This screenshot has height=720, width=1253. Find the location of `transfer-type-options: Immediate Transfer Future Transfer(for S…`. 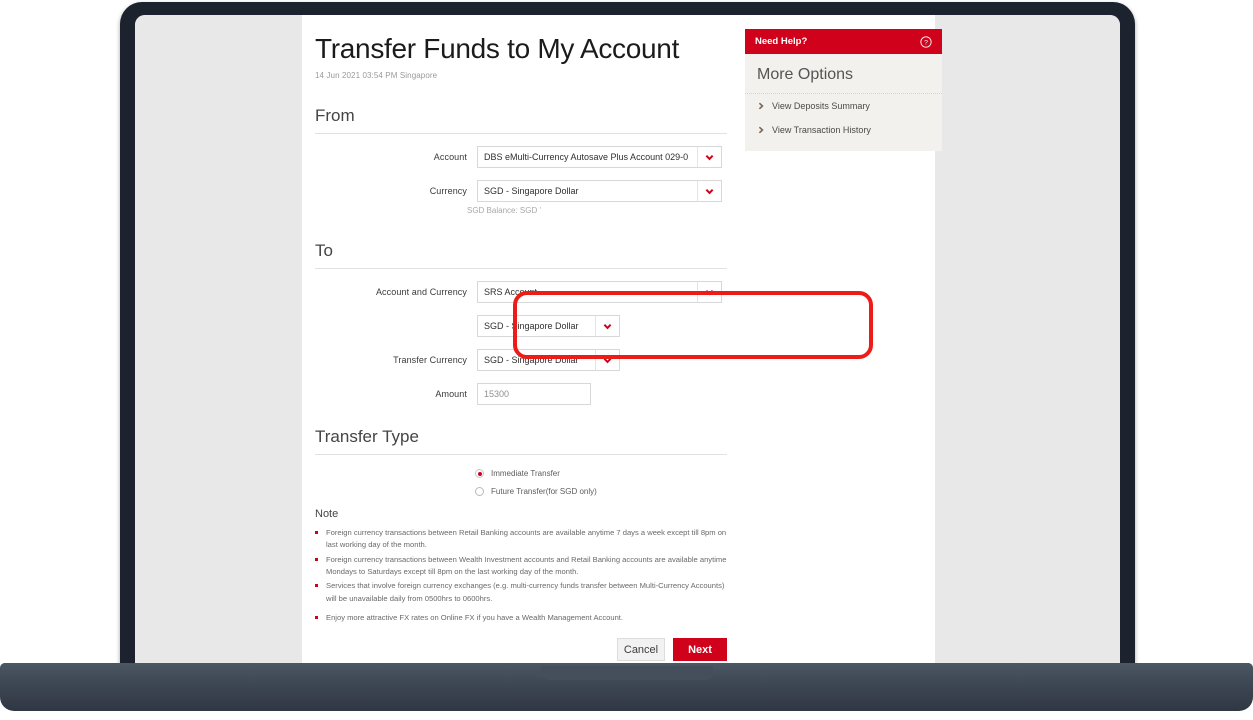

transfer-type-options: Immediate Transfer Future Transfer(for S… is located at coordinates (521, 483).